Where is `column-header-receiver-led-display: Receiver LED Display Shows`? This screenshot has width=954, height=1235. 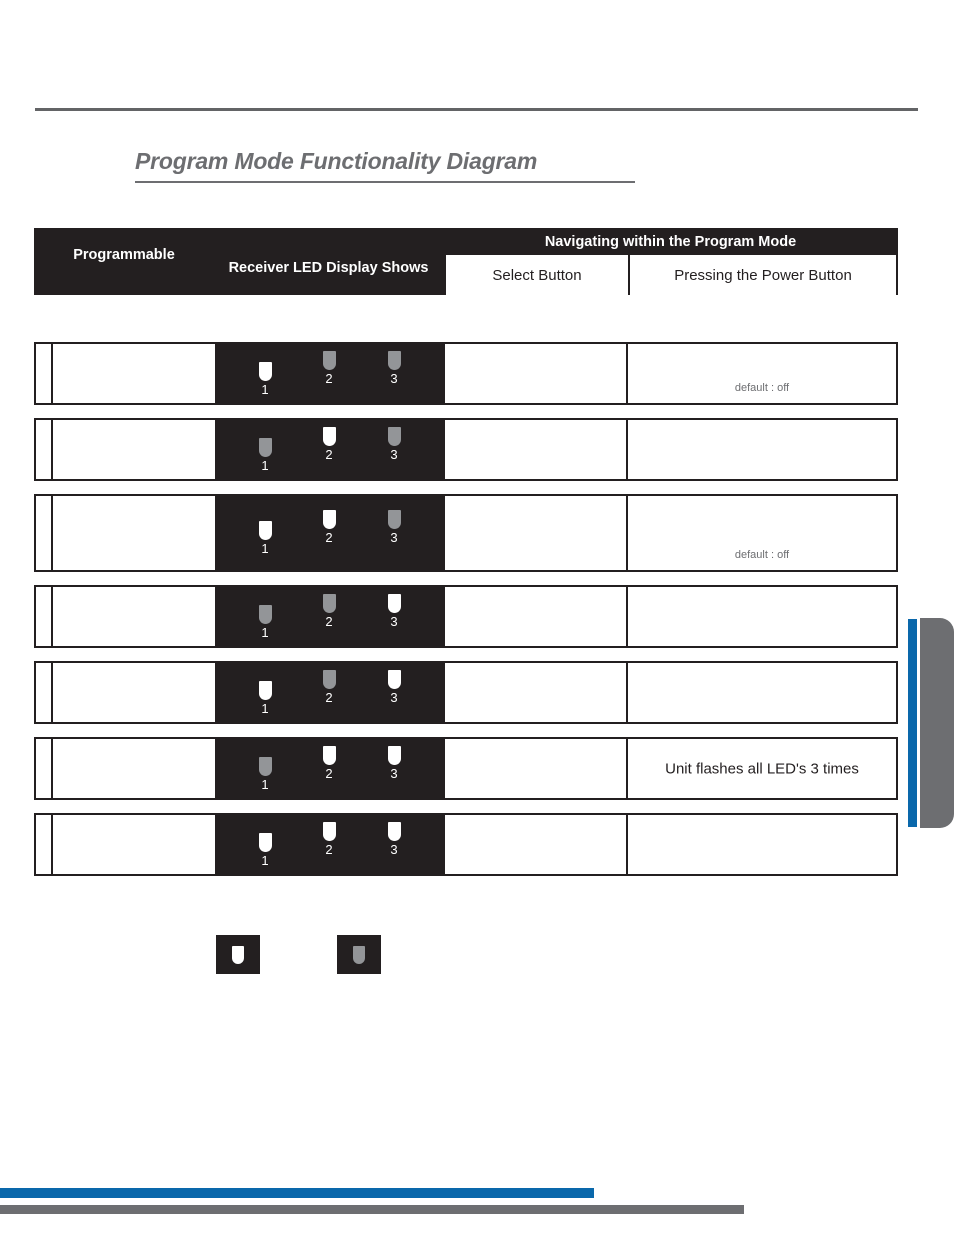
column-header-receiver-led-display: Receiver LED Display Shows is located at coordinates (328, 267).